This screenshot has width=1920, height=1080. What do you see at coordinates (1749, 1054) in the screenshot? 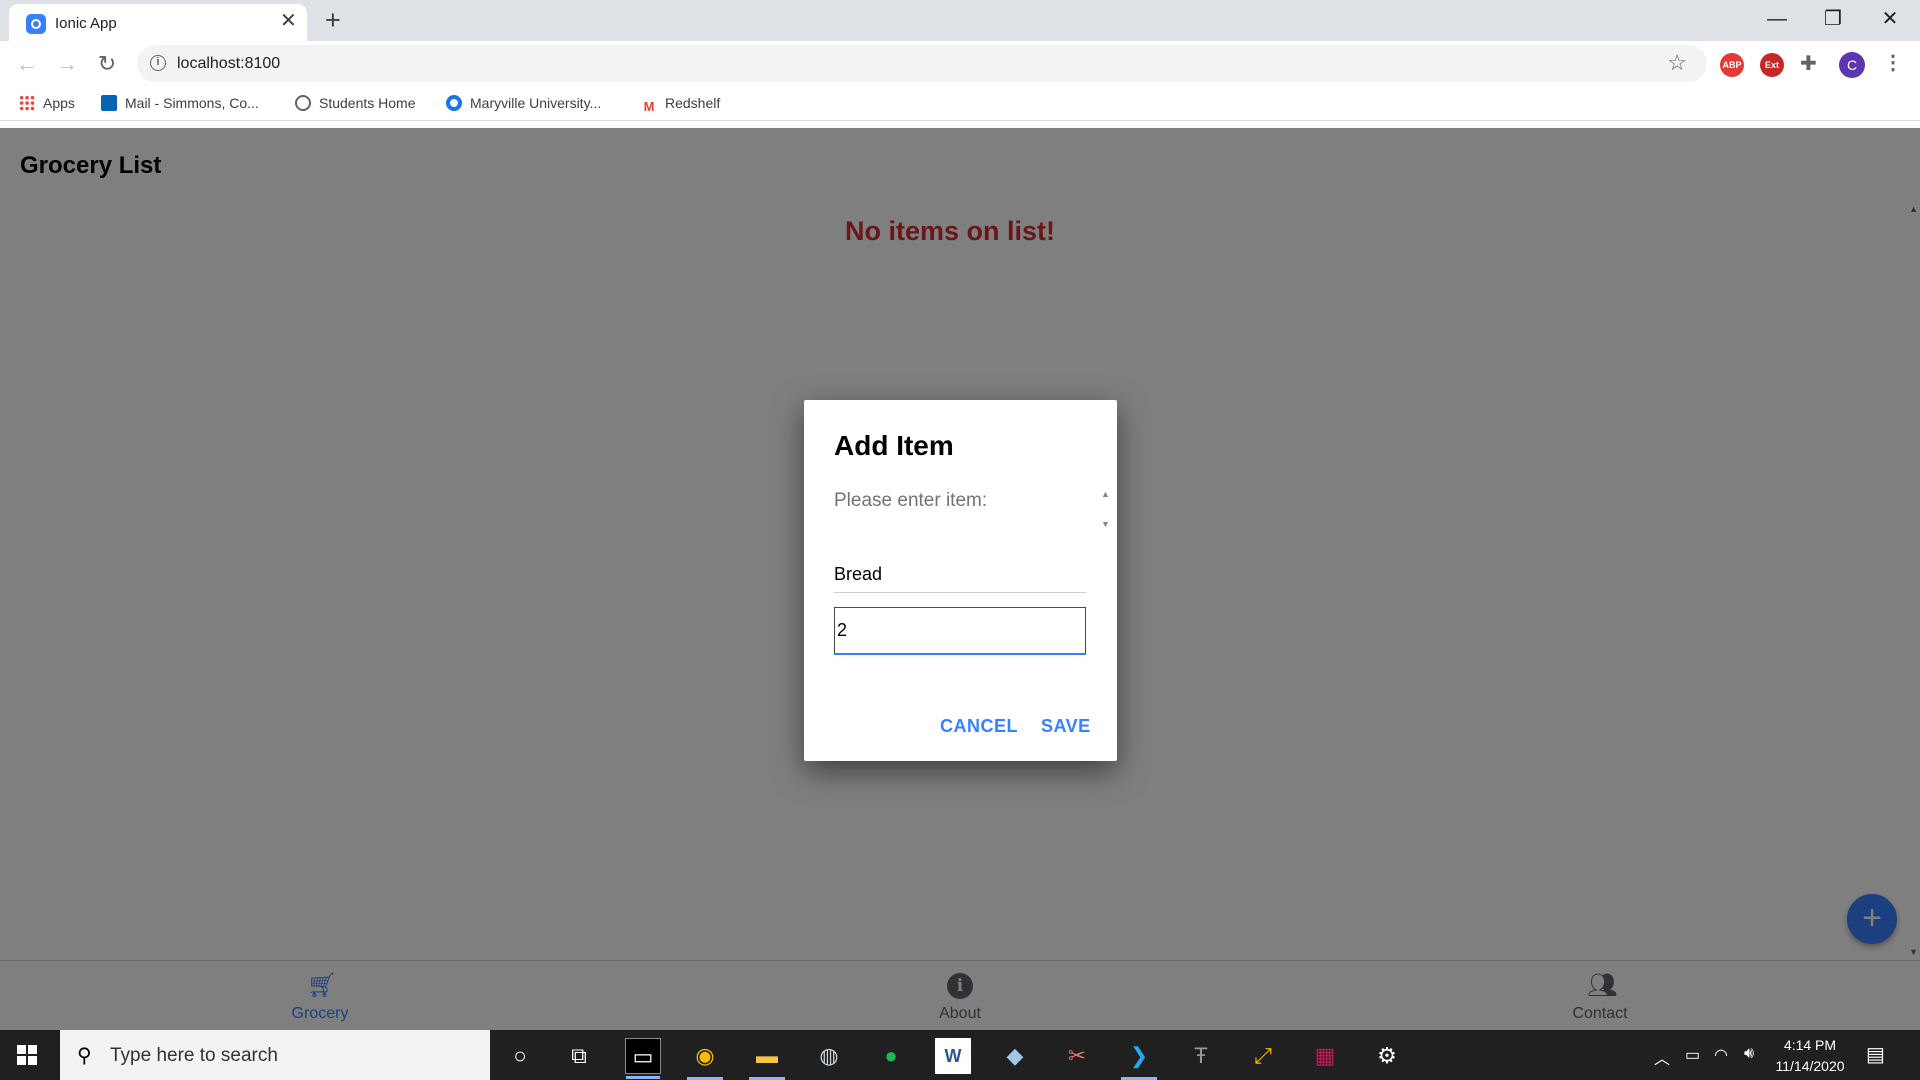
I see `volume-icon: 🔊︎` at bounding box center [1749, 1054].